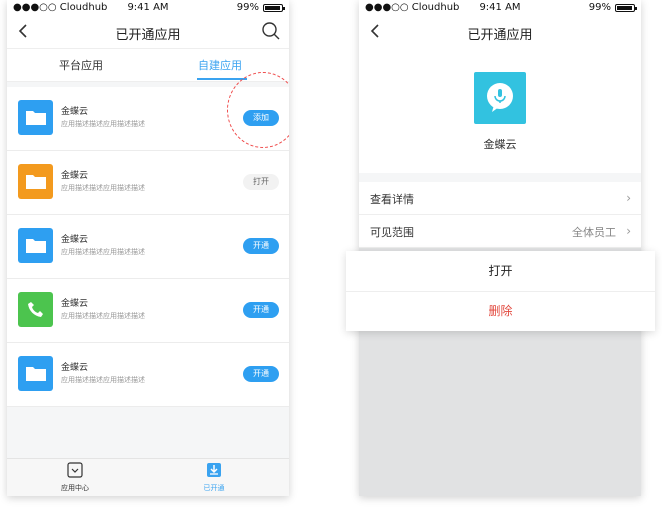 This screenshot has width=662, height=514. I want to click on tab-app-center: 应用中心, so click(75, 477).